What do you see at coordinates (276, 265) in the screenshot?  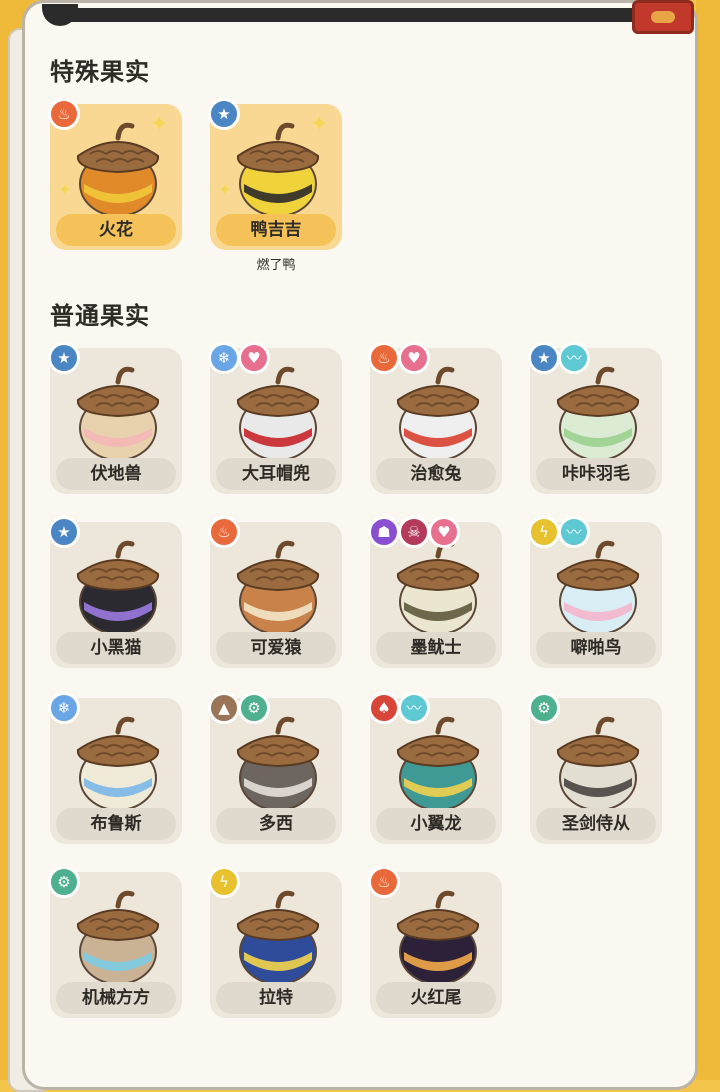 I see `special-fruit-subtitle: 燃了鸭` at bounding box center [276, 265].